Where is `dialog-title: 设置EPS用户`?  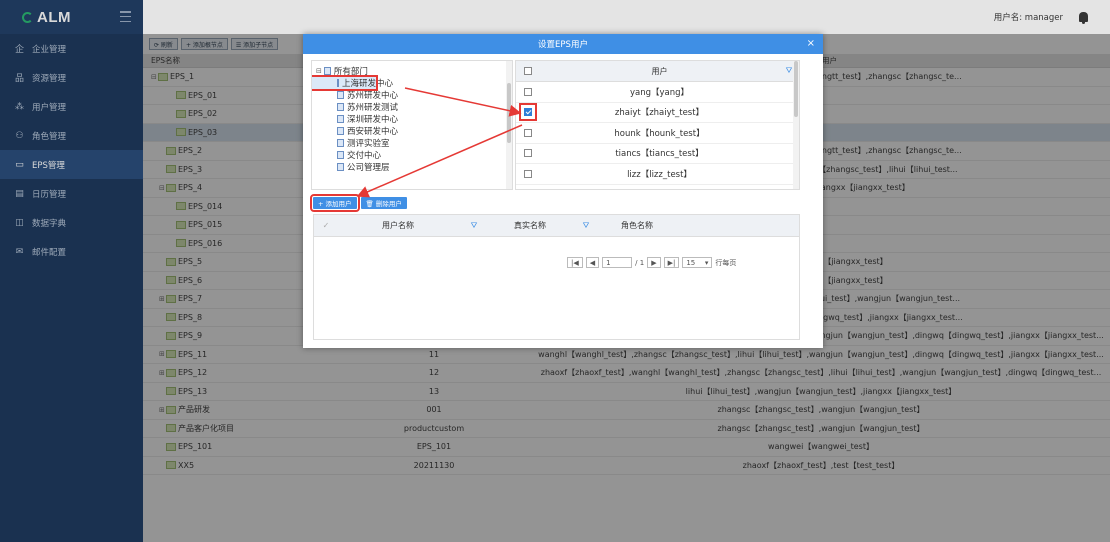
dialog-title: 设置EPS用户 is located at coordinates (563, 45).